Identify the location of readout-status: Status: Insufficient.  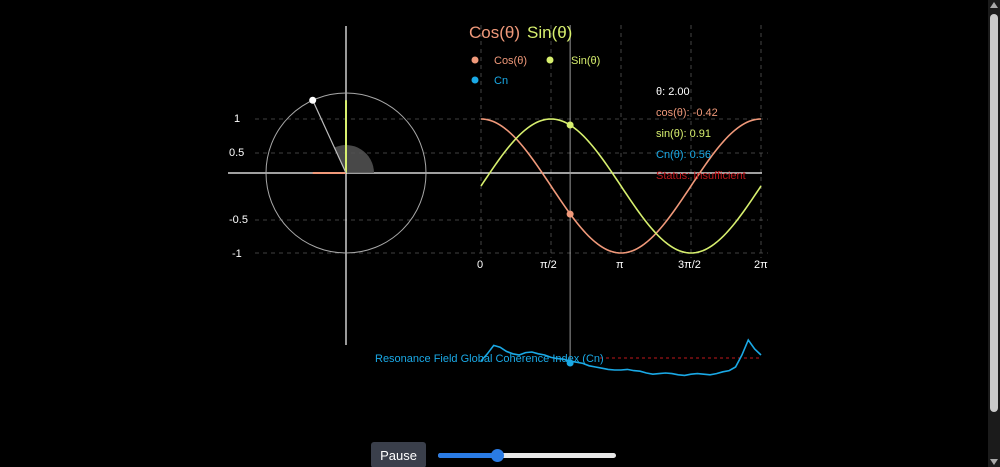
(701, 176).